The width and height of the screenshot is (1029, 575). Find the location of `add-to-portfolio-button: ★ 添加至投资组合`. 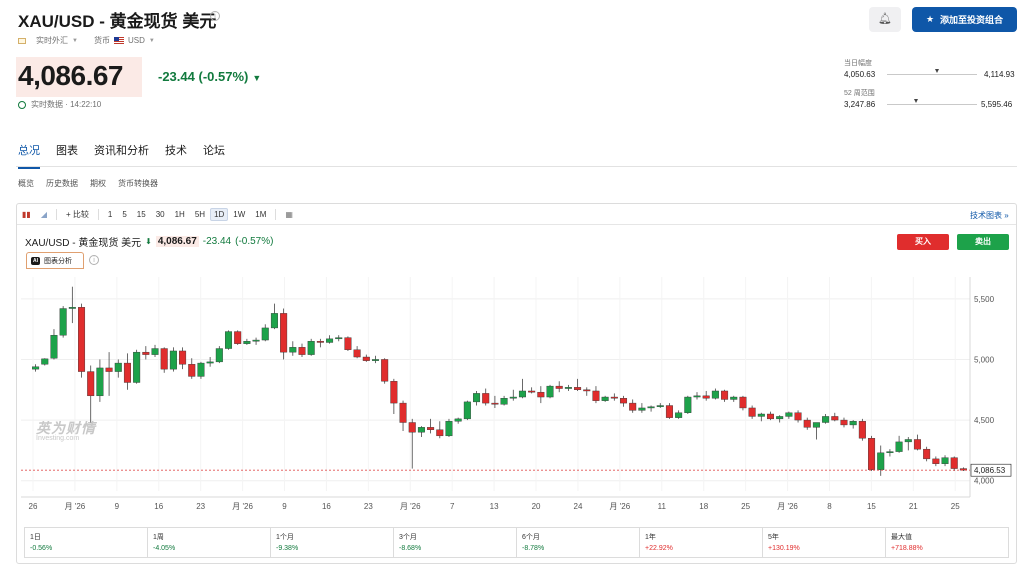

add-to-portfolio-button: ★ 添加至投资组合 is located at coordinates (964, 19).